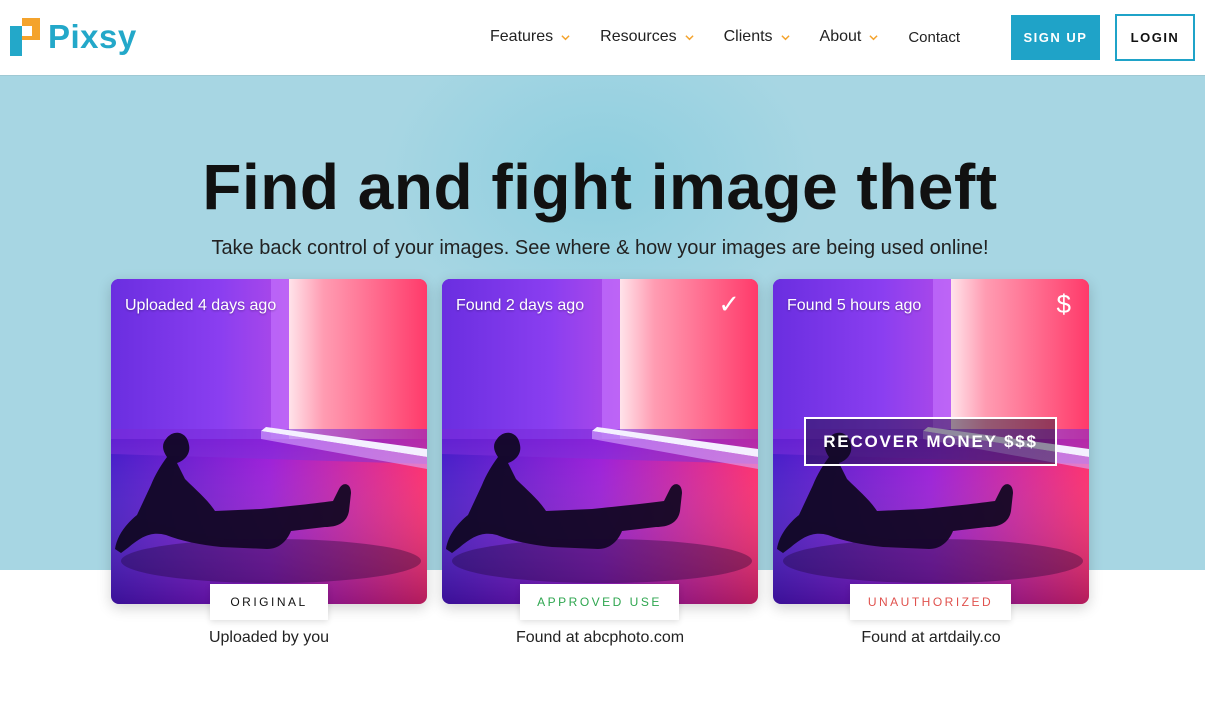 This screenshot has height=720, width=1205. Describe the element at coordinates (1055, 37) in the screenshot. I see `sign-up-button: SIGN UP` at that location.